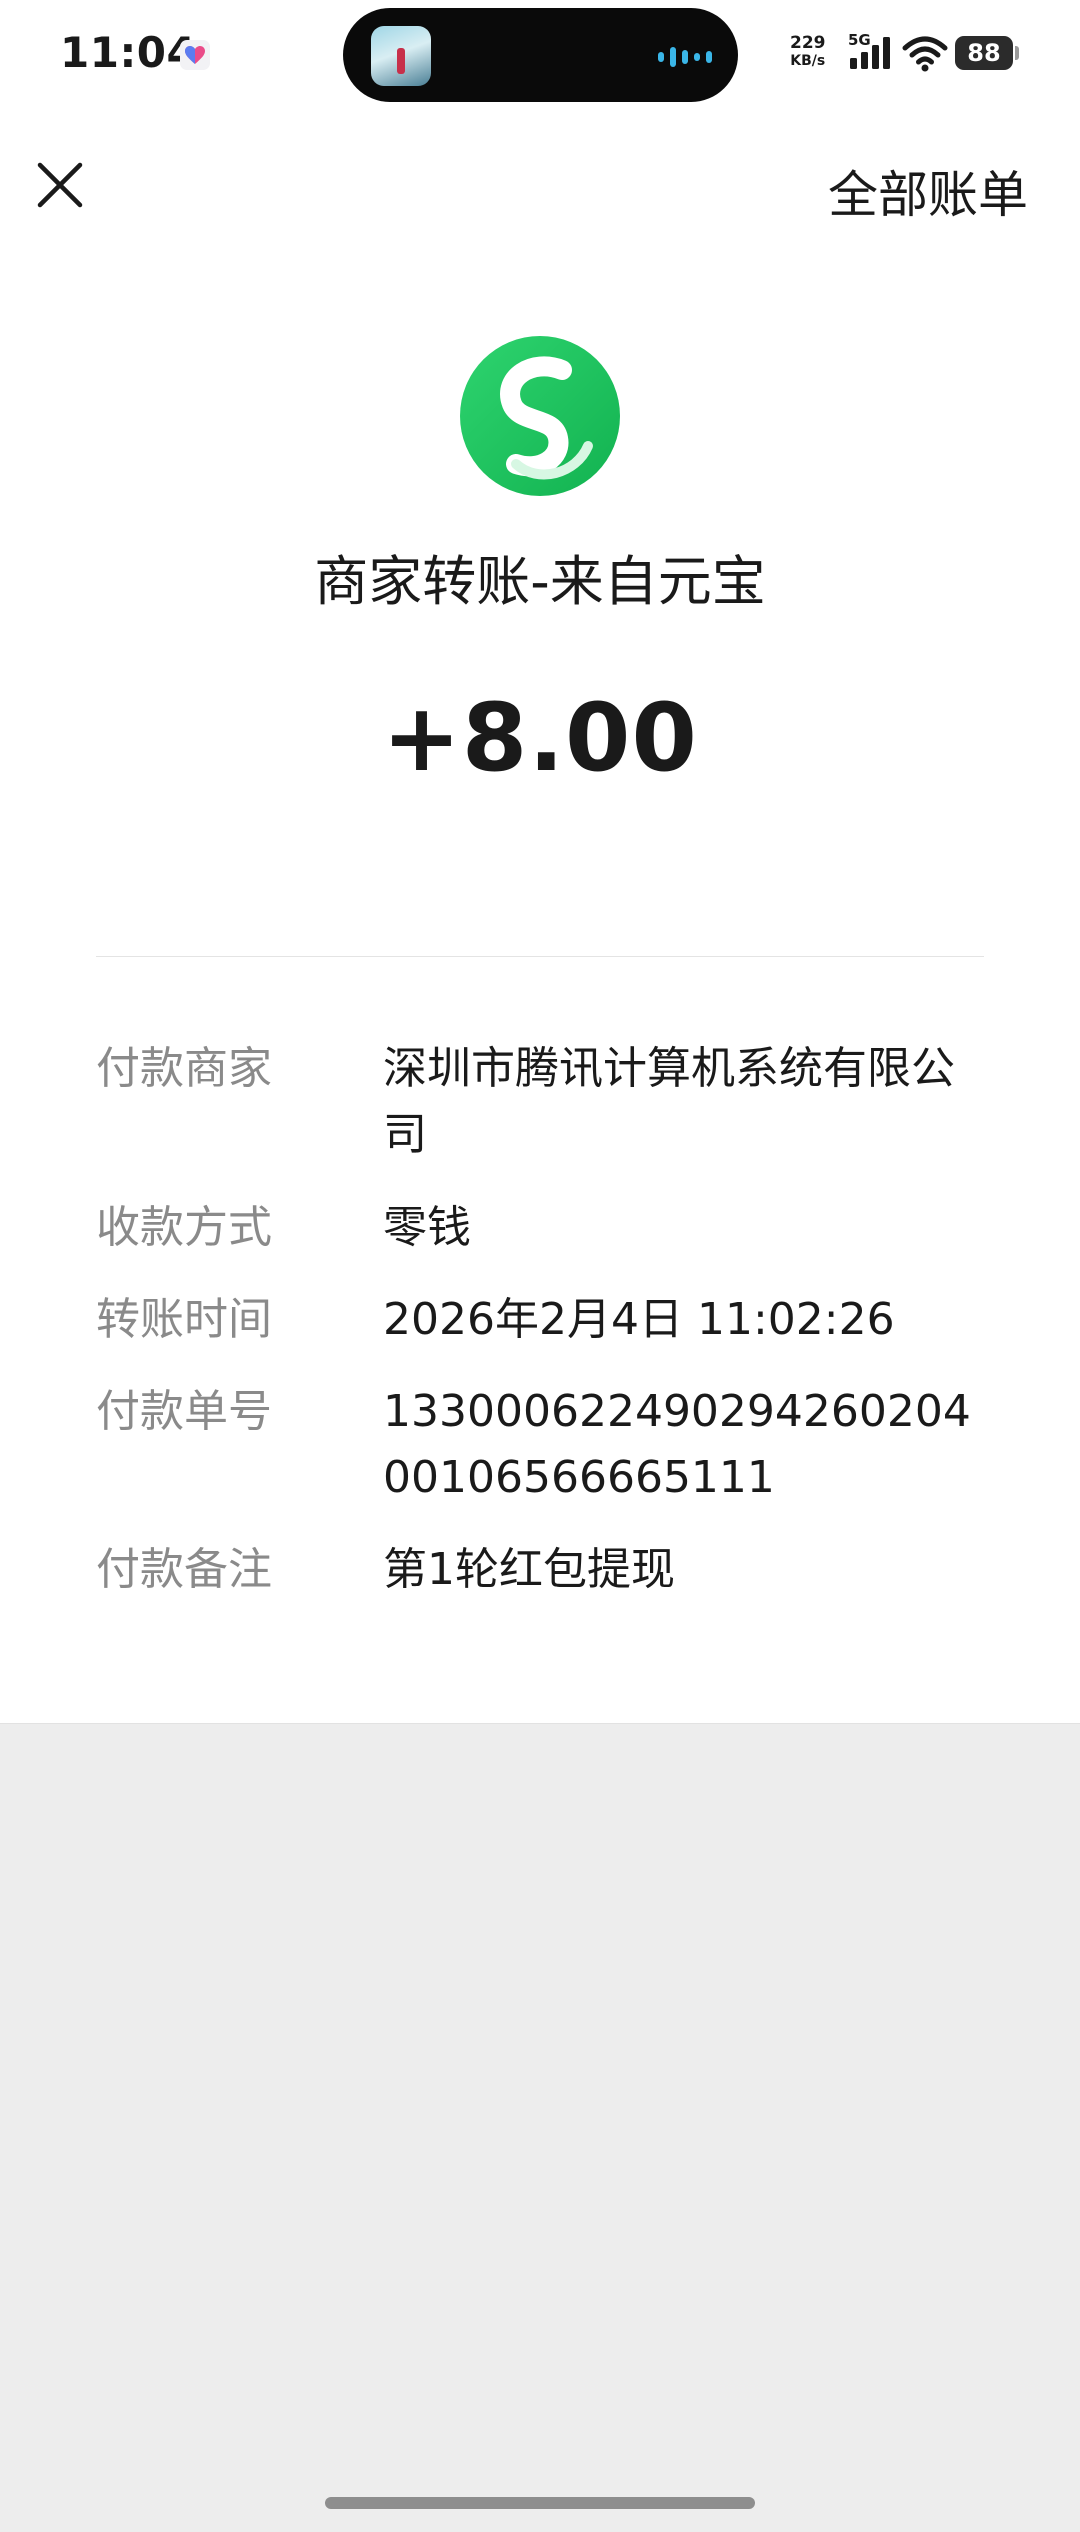  What do you see at coordinates (688, 1445) in the screenshot?
I see `detail-value-order-number: 13300062249029426020400106566665111` at bounding box center [688, 1445].